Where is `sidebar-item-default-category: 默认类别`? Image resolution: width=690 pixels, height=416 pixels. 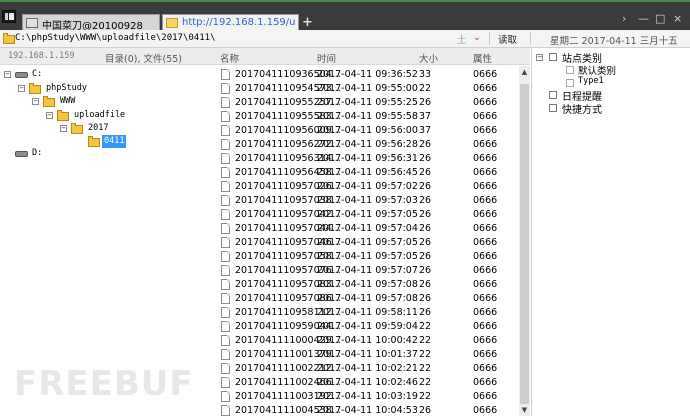 sidebar-item-default-category: 默认类别 is located at coordinates (597, 70).